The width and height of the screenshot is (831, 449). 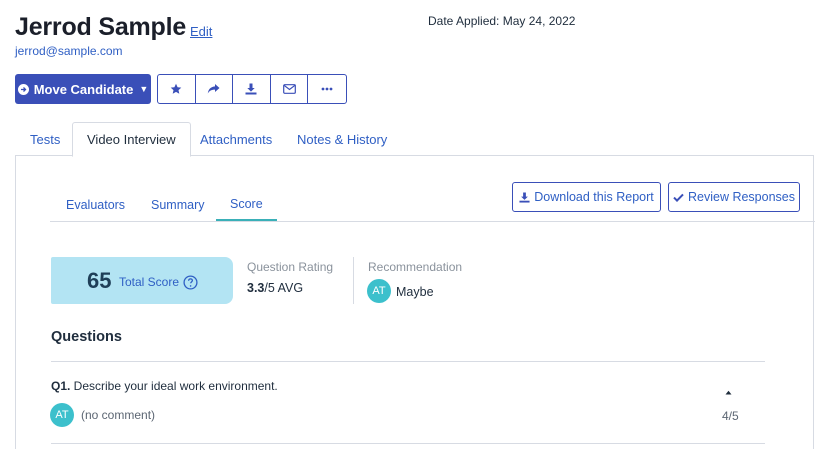 What do you see at coordinates (415, 292) in the screenshot?
I see `recommendation-value: Maybe` at bounding box center [415, 292].